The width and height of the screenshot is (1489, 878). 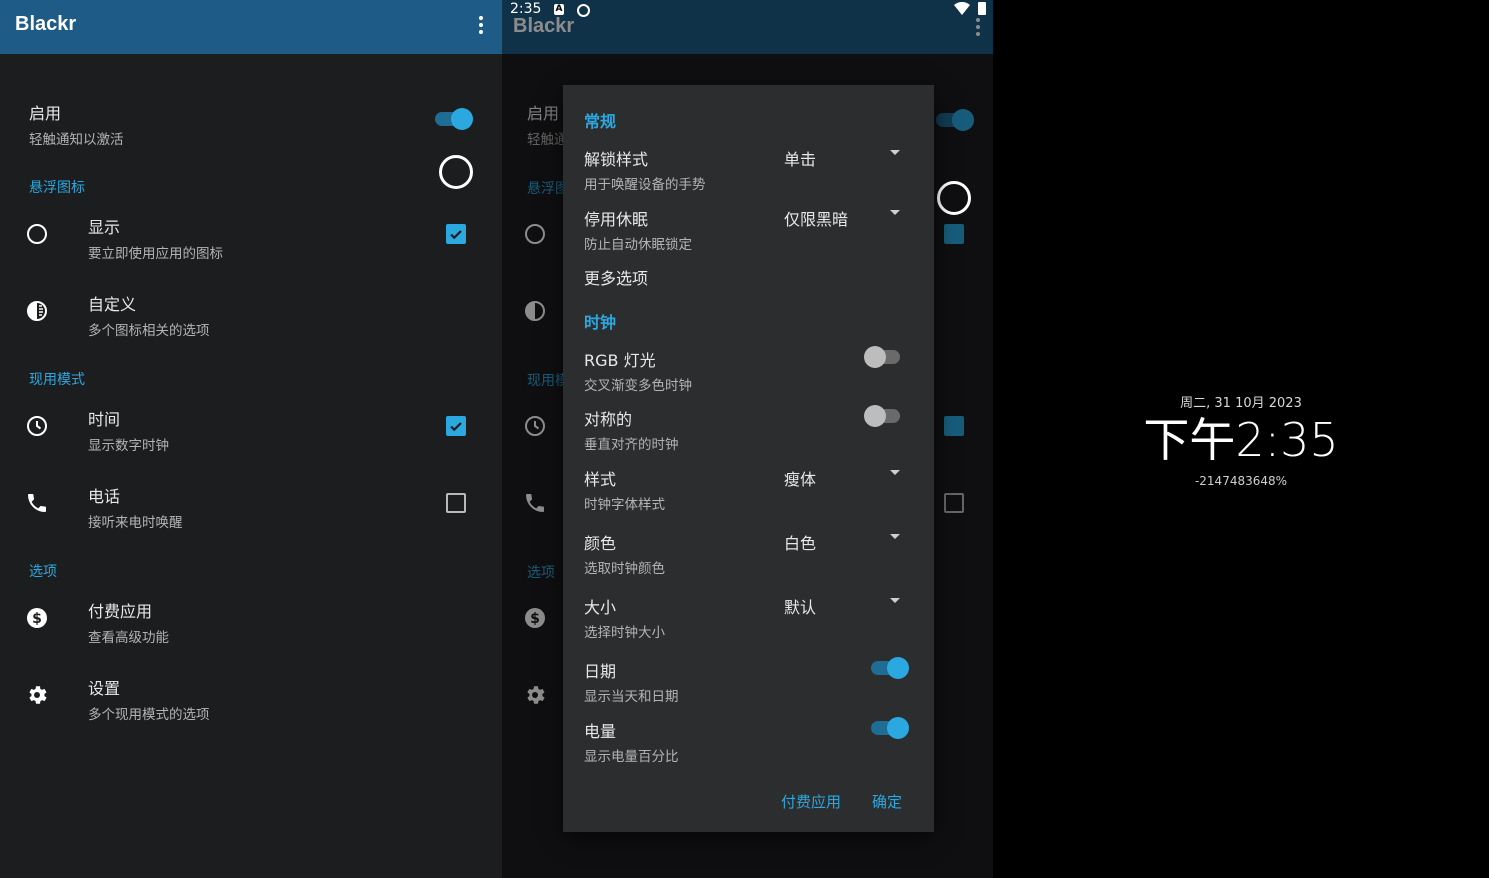 What do you see at coordinates (895, 536) in the screenshot?
I see `color-dropdown-icon` at bounding box center [895, 536].